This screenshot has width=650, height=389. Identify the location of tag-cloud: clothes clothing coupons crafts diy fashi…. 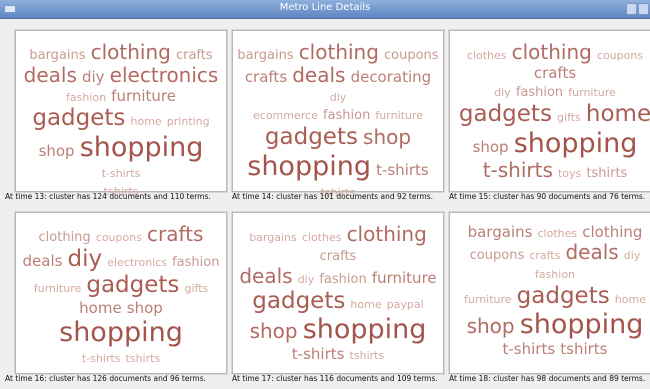
(550, 111).